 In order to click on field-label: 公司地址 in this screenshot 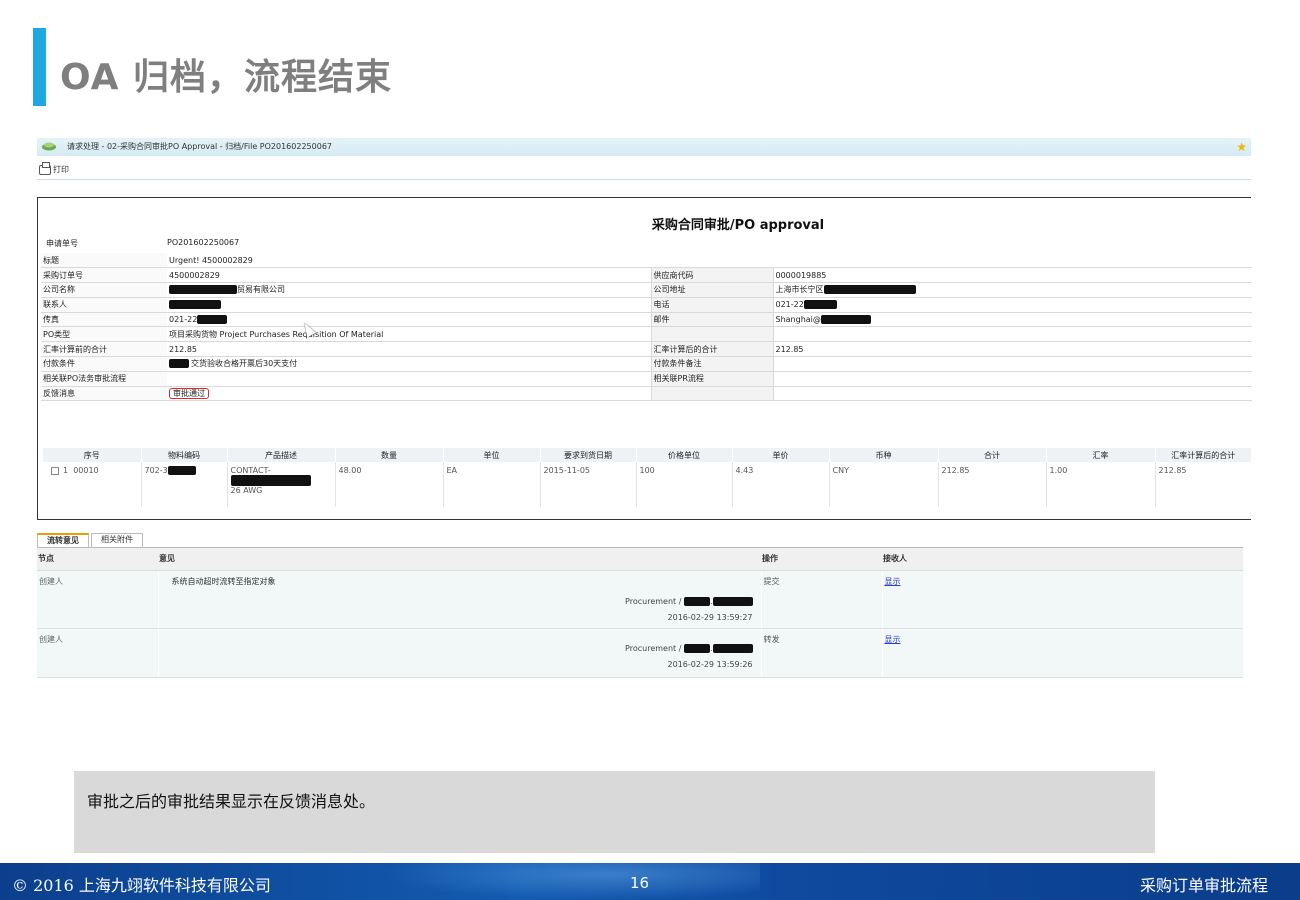, I will do `click(712, 290)`.